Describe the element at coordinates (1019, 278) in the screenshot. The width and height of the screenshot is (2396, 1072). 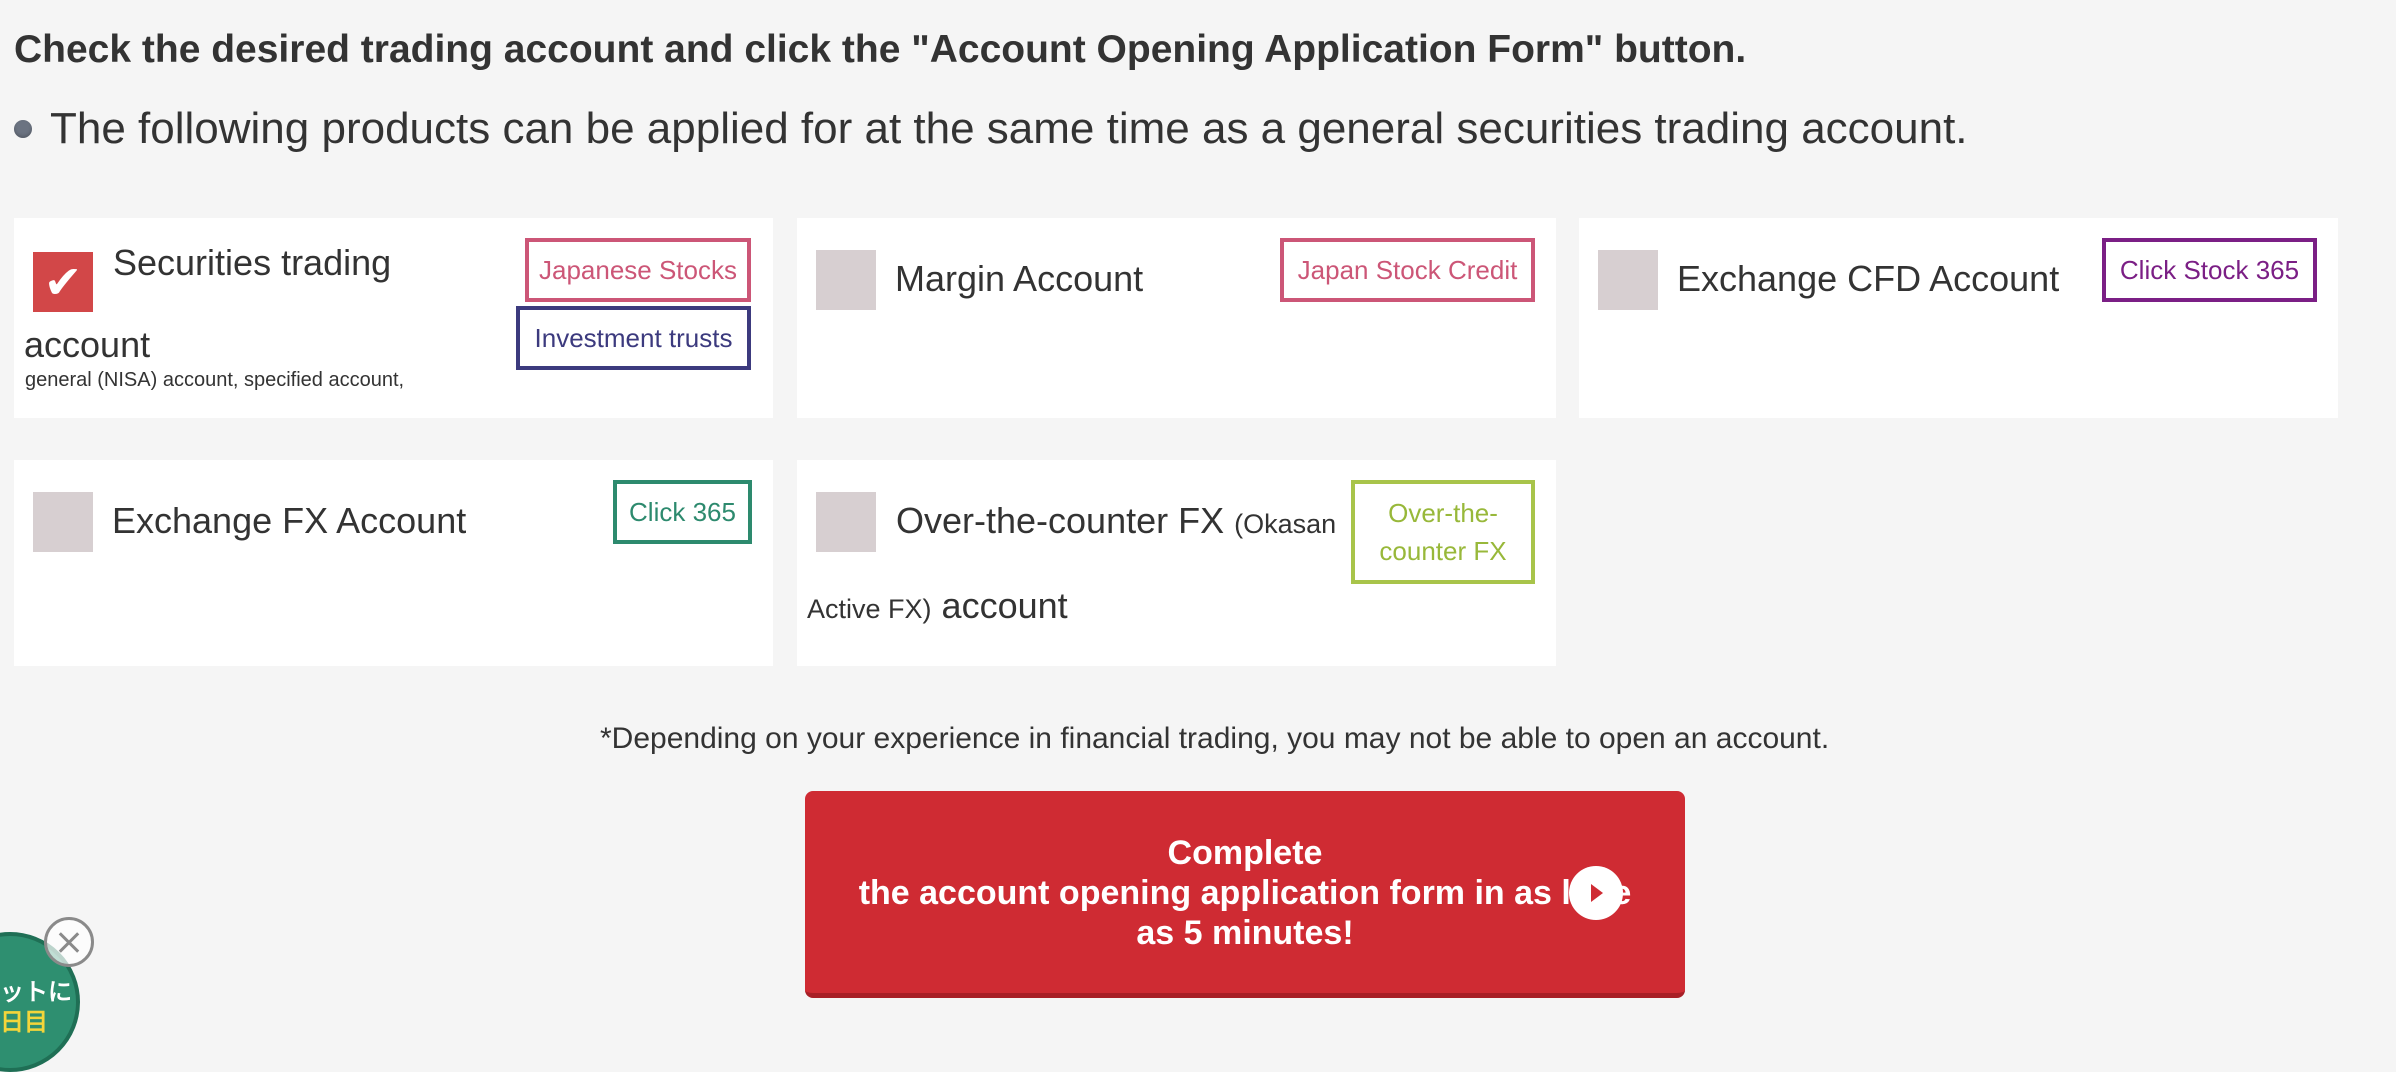
I see `account-title-margin: Margin Account` at that location.